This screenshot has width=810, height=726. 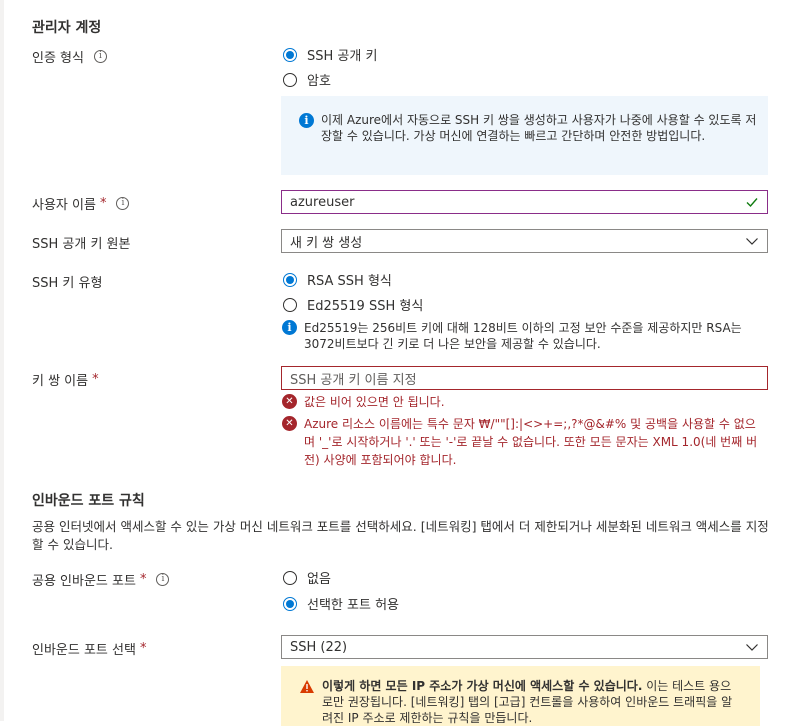 I want to click on ssh-type-option-ed25519: Ed25519 SSH 형식, so click(x=353, y=304).